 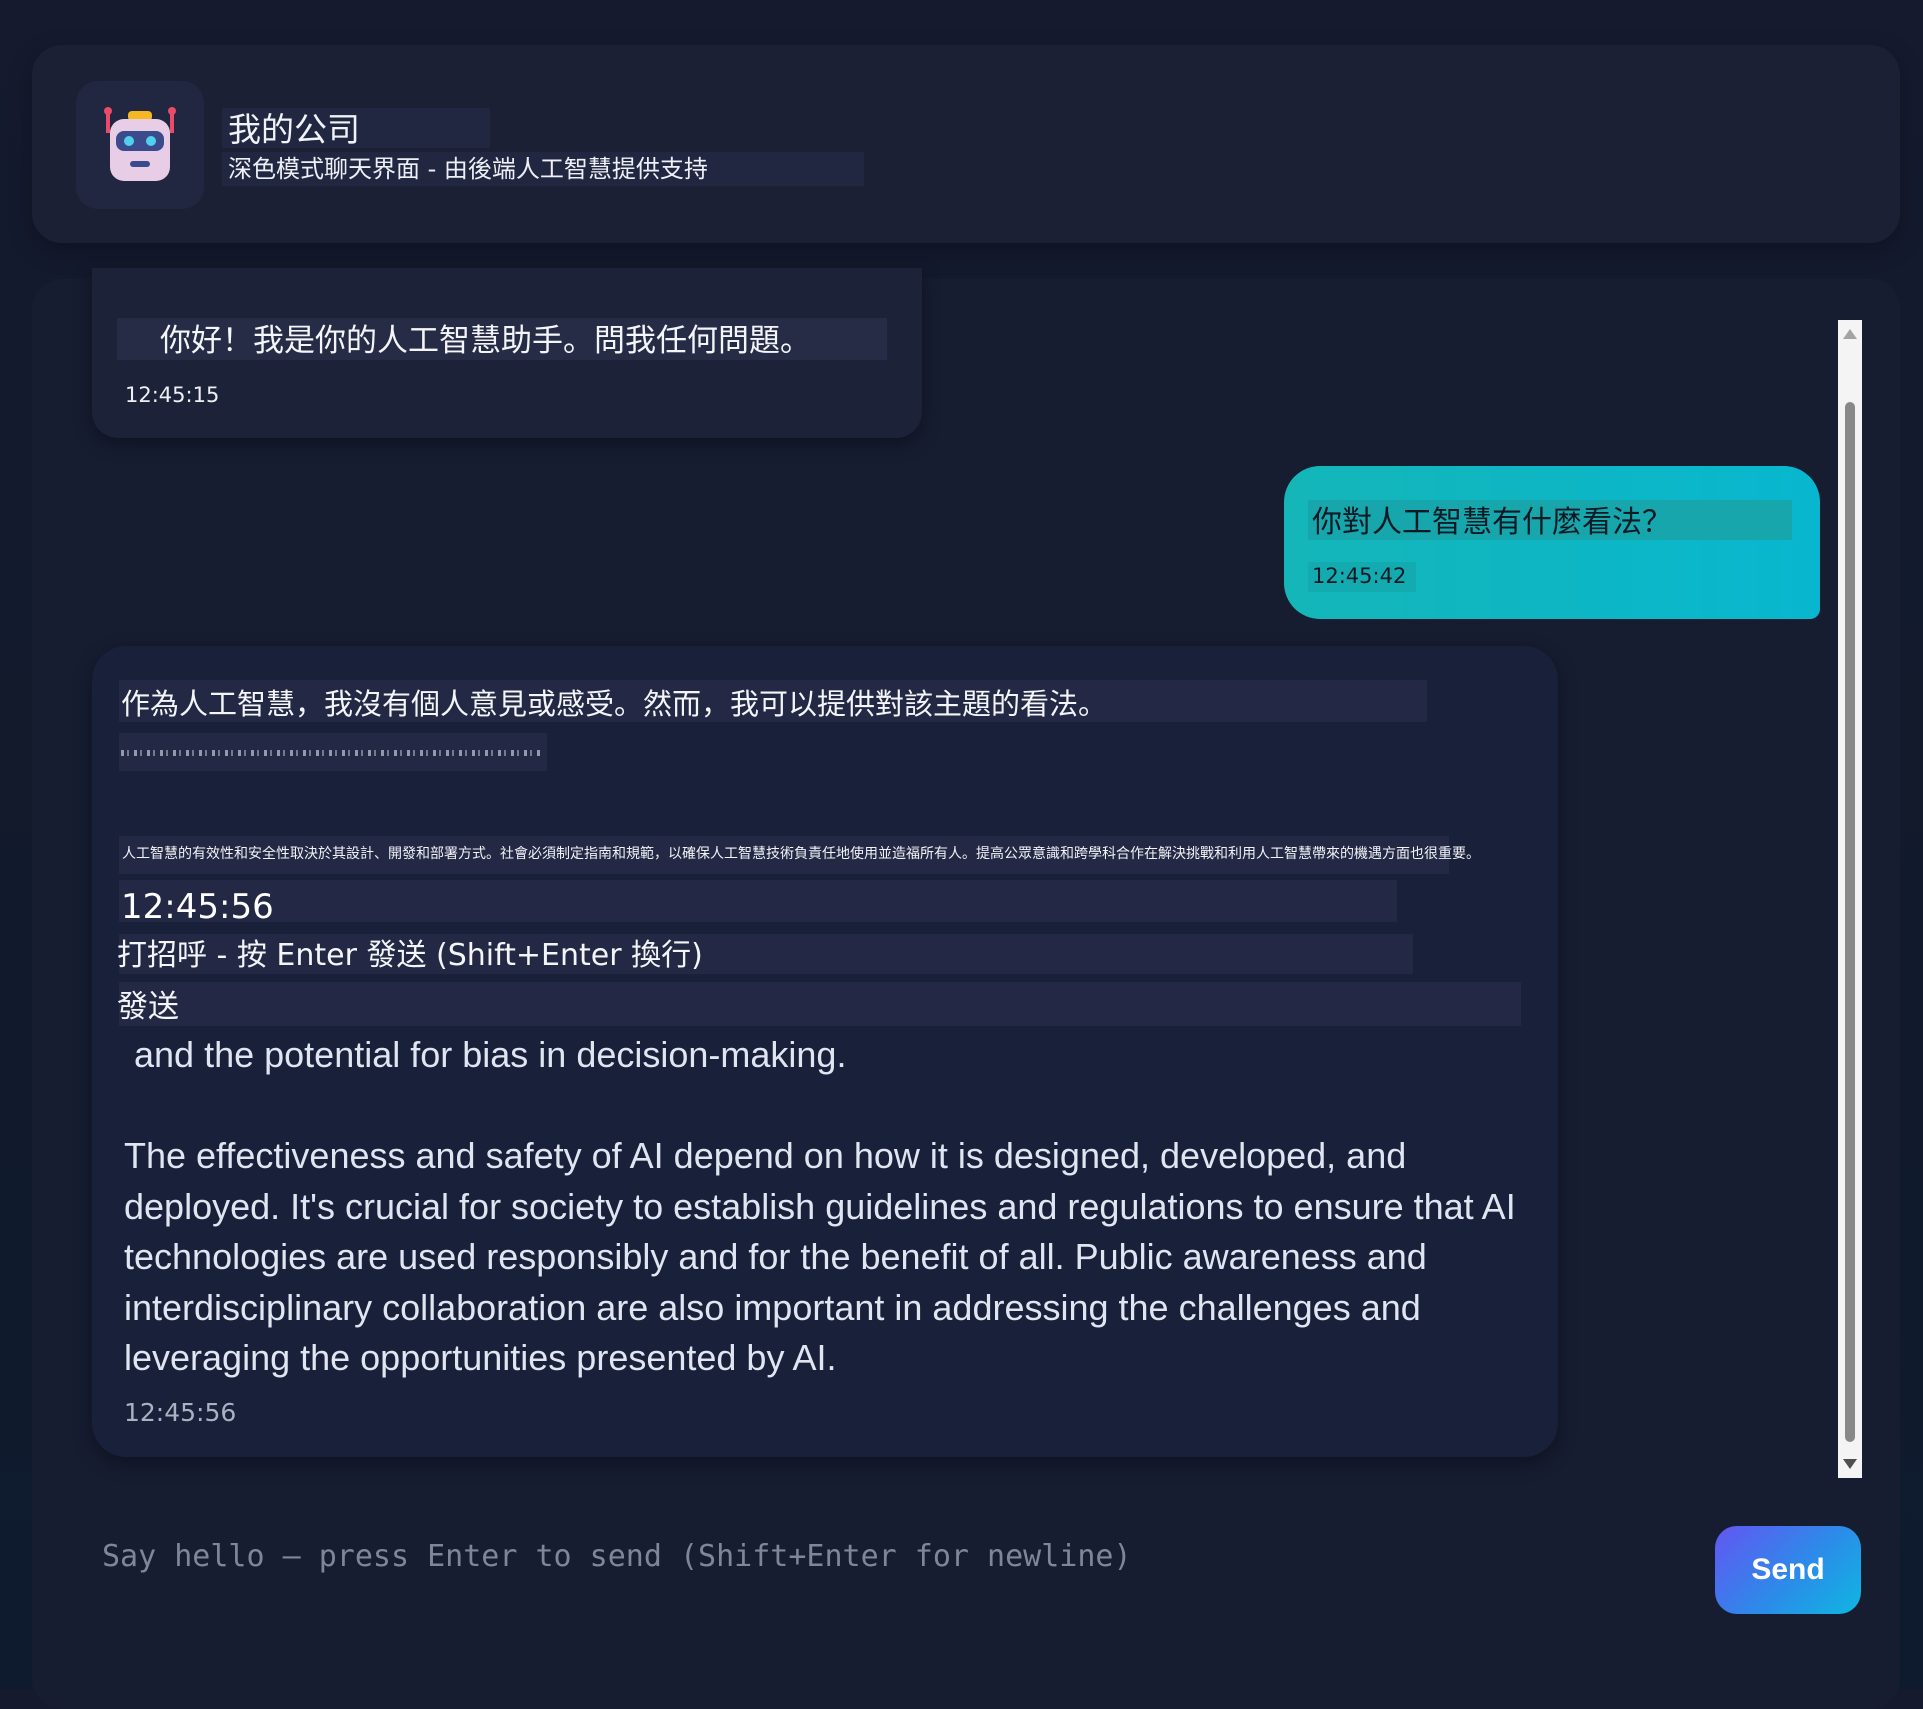 What do you see at coordinates (485, 341) in the screenshot?
I see `message-text: 你好！我是你的人工智慧助手。問我任何問題。` at bounding box center [485, 341].